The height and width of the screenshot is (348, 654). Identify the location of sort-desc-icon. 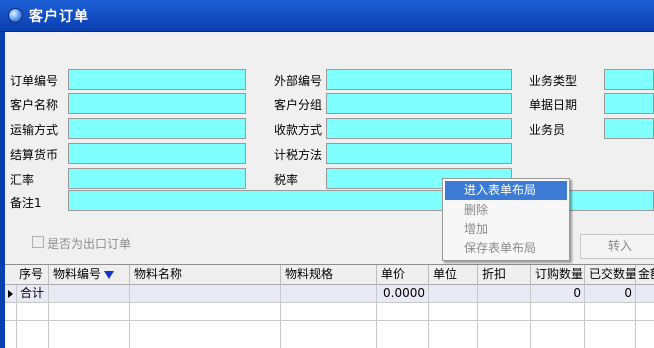
(109, 275).